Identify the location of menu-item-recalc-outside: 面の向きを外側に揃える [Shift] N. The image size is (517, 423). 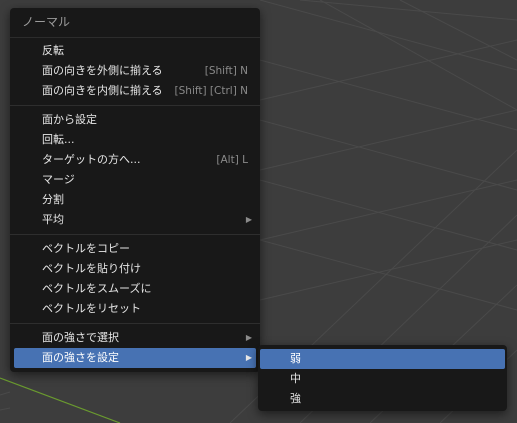
(135, 71).